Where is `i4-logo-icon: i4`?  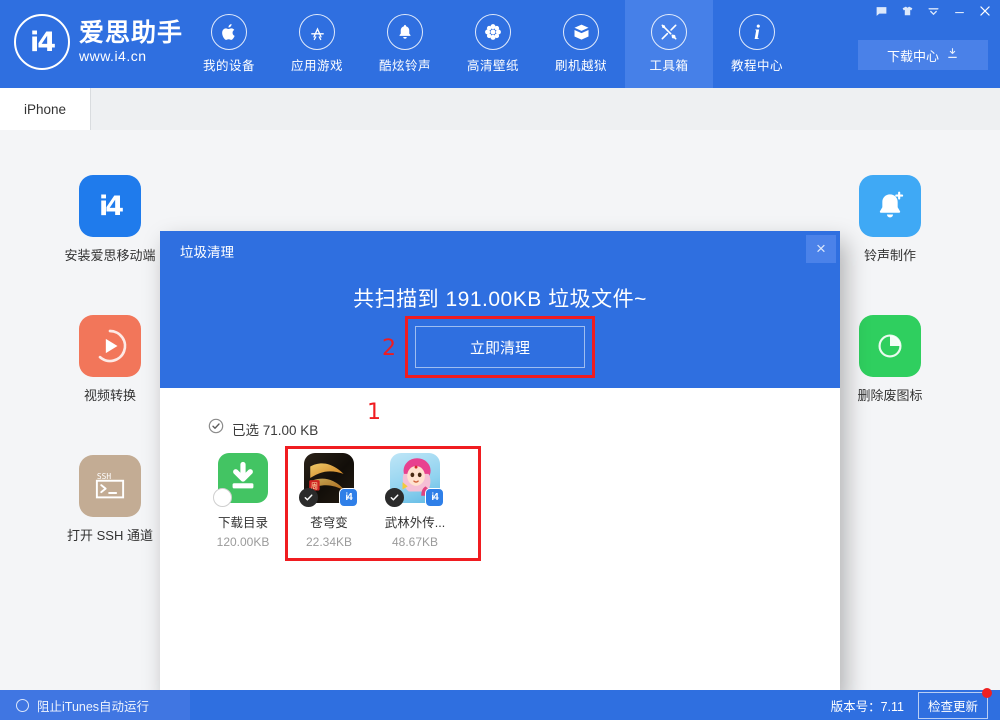 i4-logo-icon: i4 is located at coordinates (42, 42).